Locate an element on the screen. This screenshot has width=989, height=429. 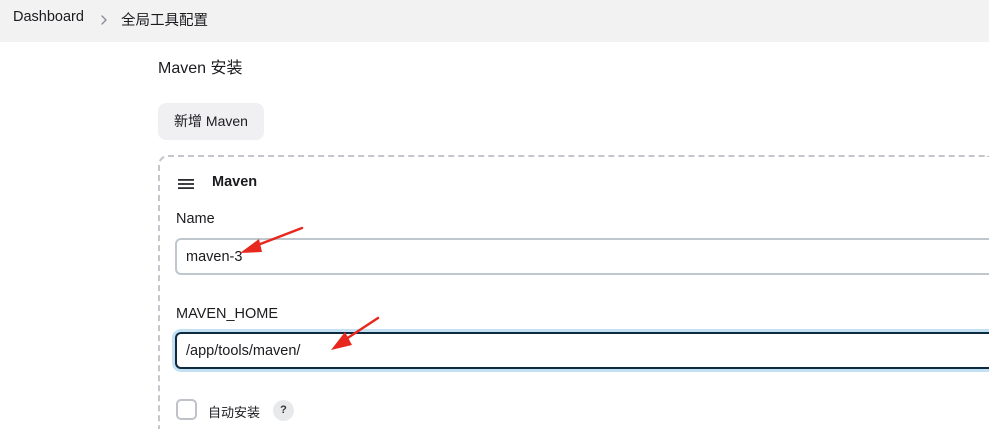
help-icon: ? is located at coordinates (283, 410).